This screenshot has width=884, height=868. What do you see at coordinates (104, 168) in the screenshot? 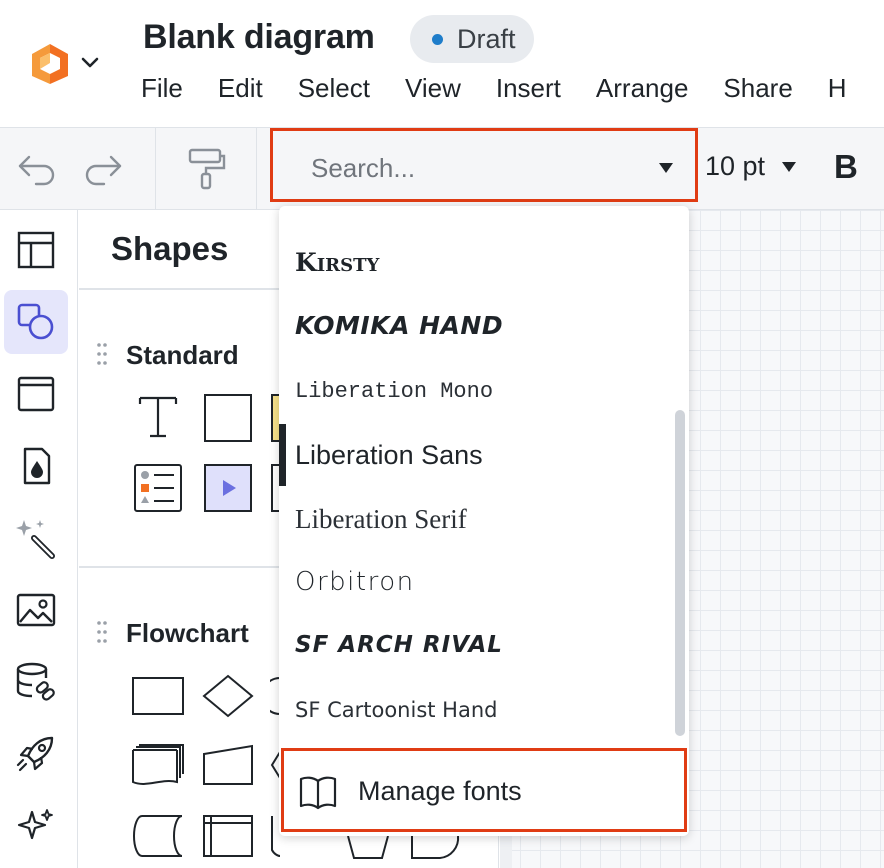
I see `redo-icon` at bounding box center [104, 168].